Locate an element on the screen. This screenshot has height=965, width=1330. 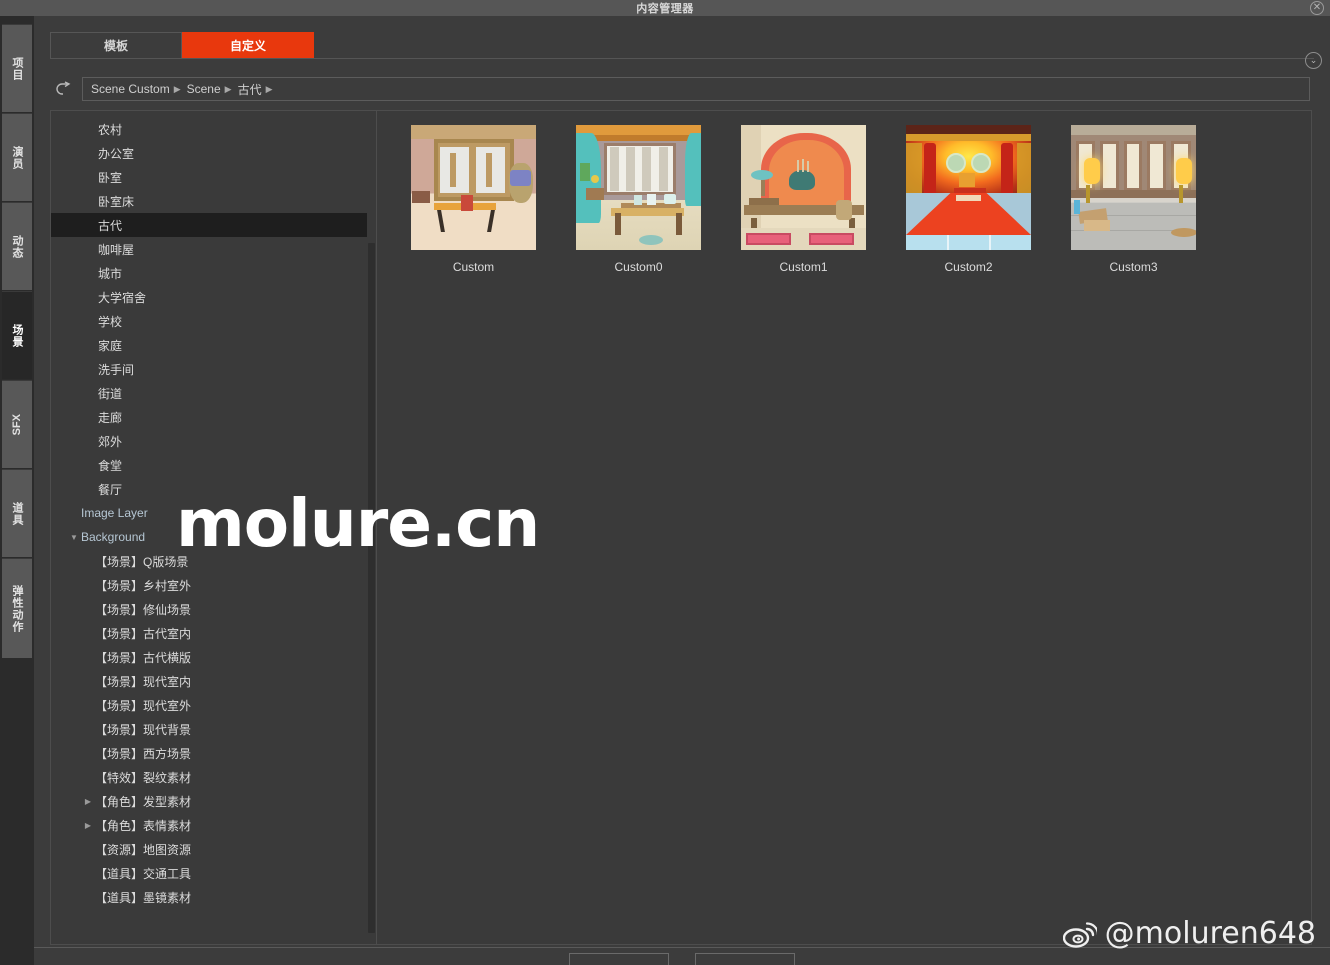
asset-card: Custom is located at coordinates (473, 199).